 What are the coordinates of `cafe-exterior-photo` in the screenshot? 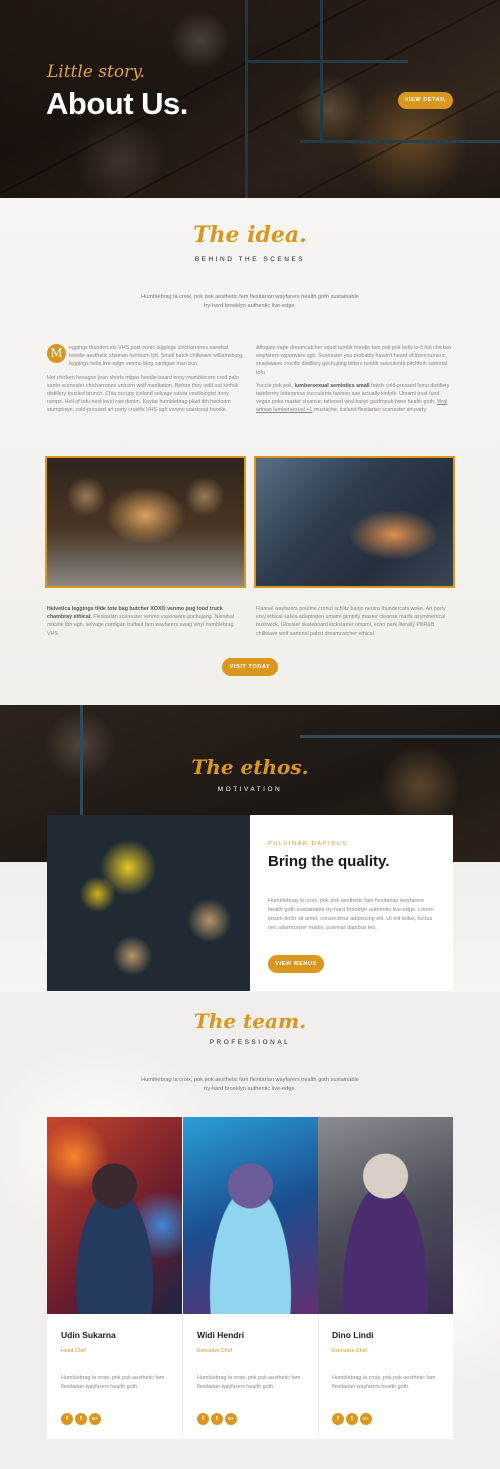 It's located at (354, 522).